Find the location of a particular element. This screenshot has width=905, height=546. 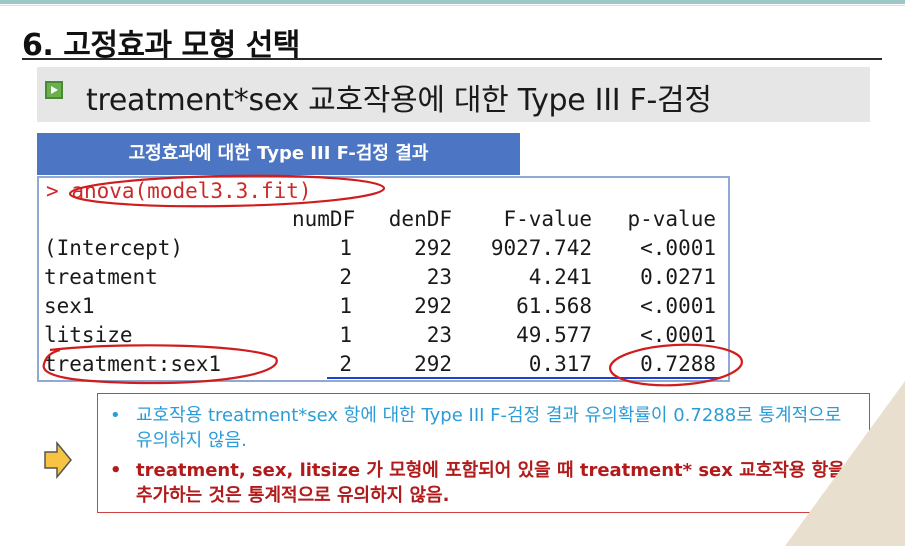

right-arrow-icon is located at coordinates (58, 460).